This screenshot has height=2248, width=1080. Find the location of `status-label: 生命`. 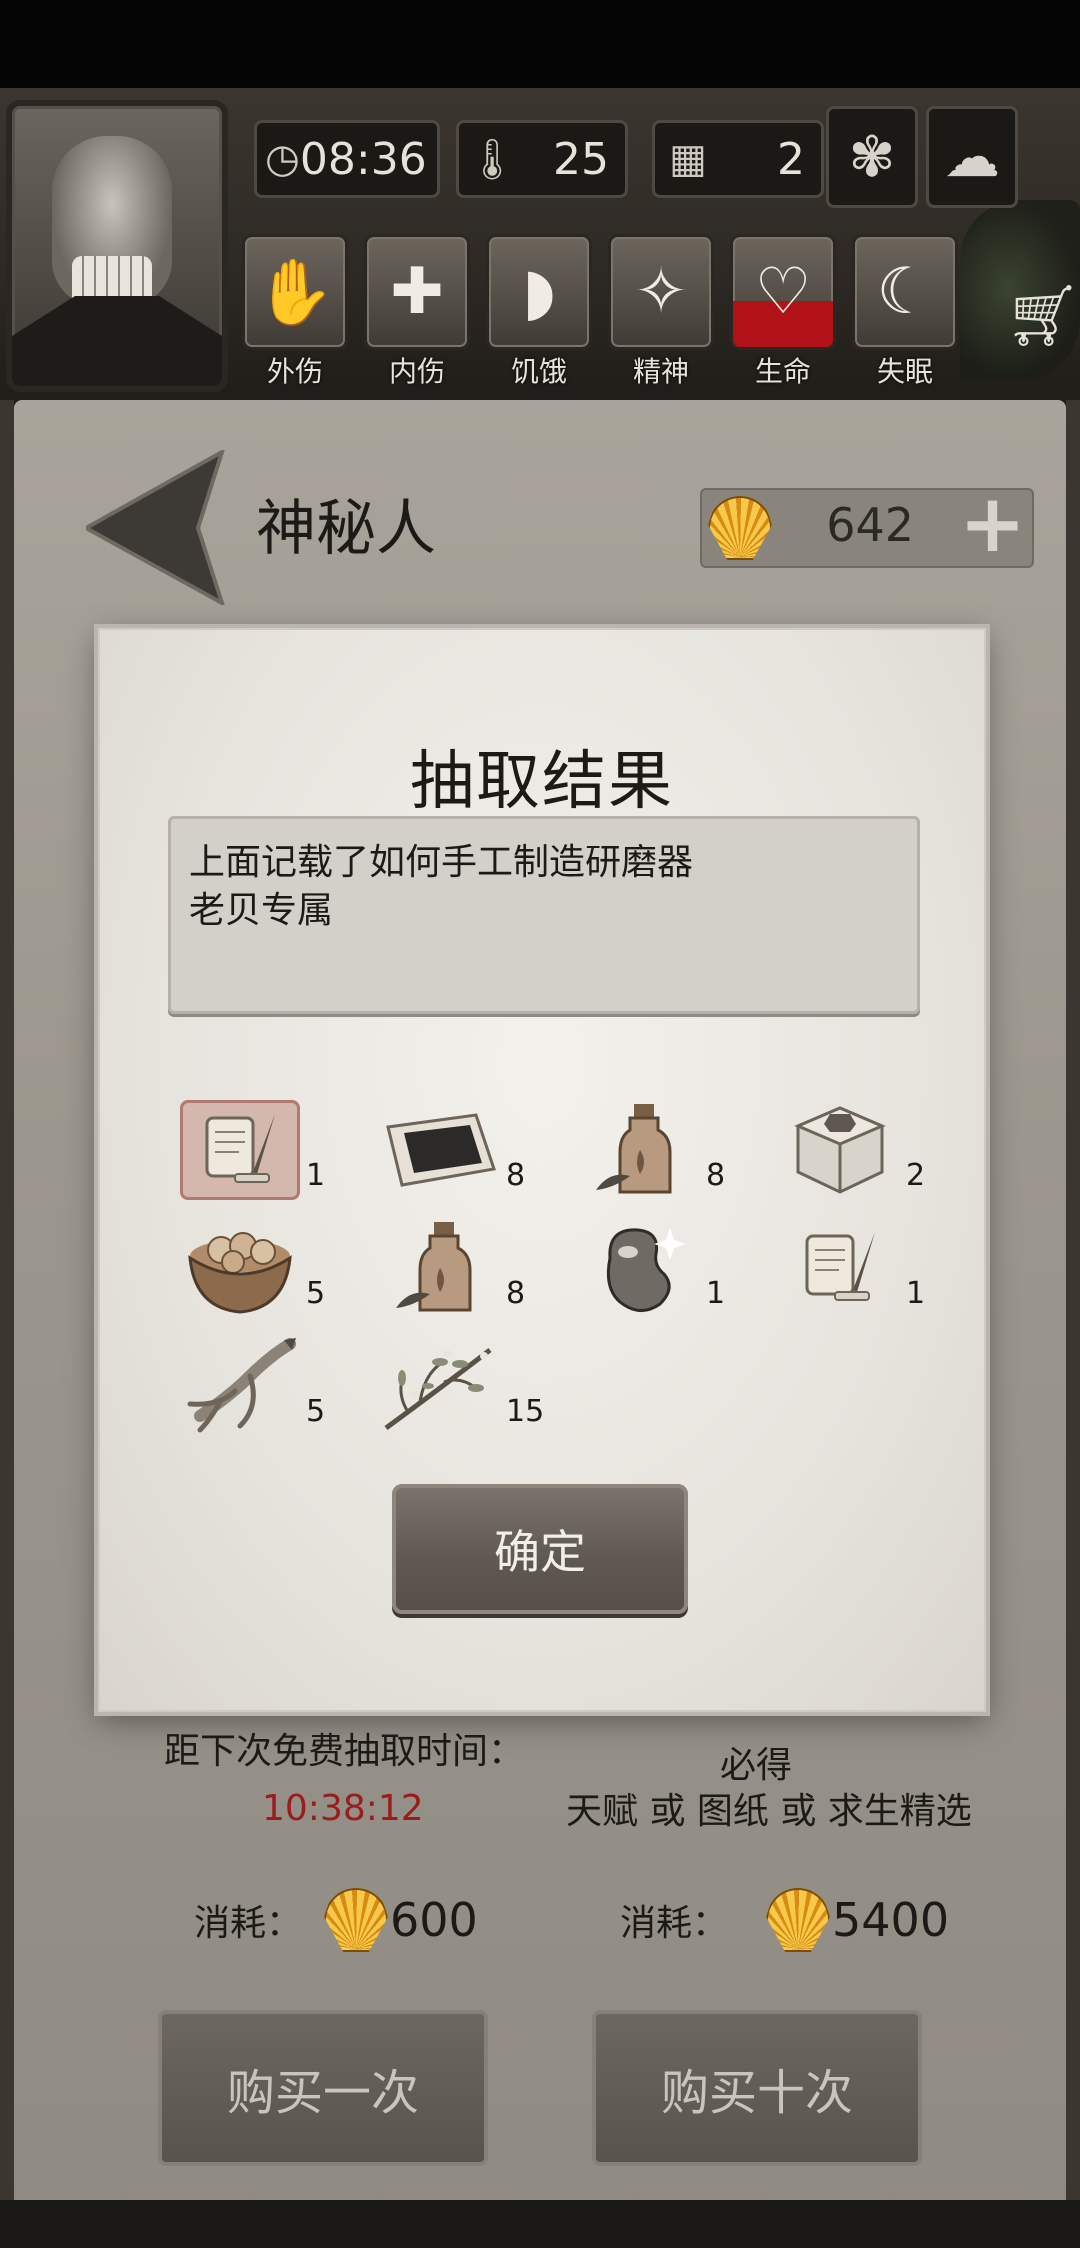

status-label: 生命 is located at coordinates (782, 371).